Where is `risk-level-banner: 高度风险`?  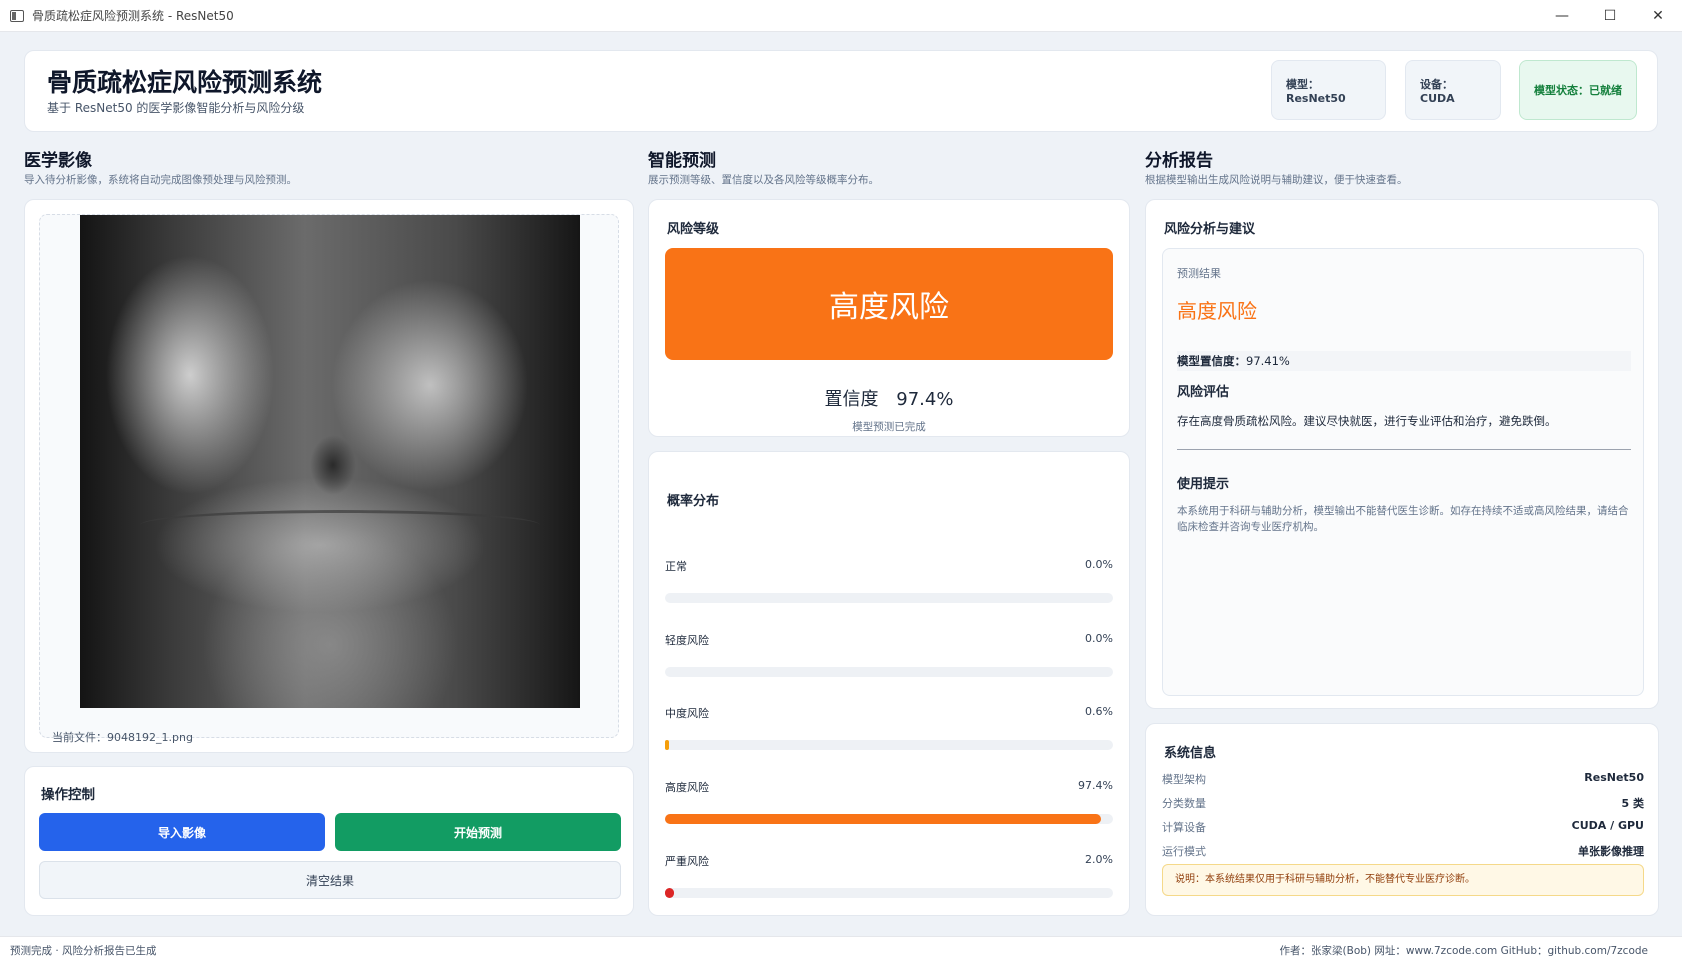
risk-level-banner: 高度风险 is located at coordinates (889, 304).